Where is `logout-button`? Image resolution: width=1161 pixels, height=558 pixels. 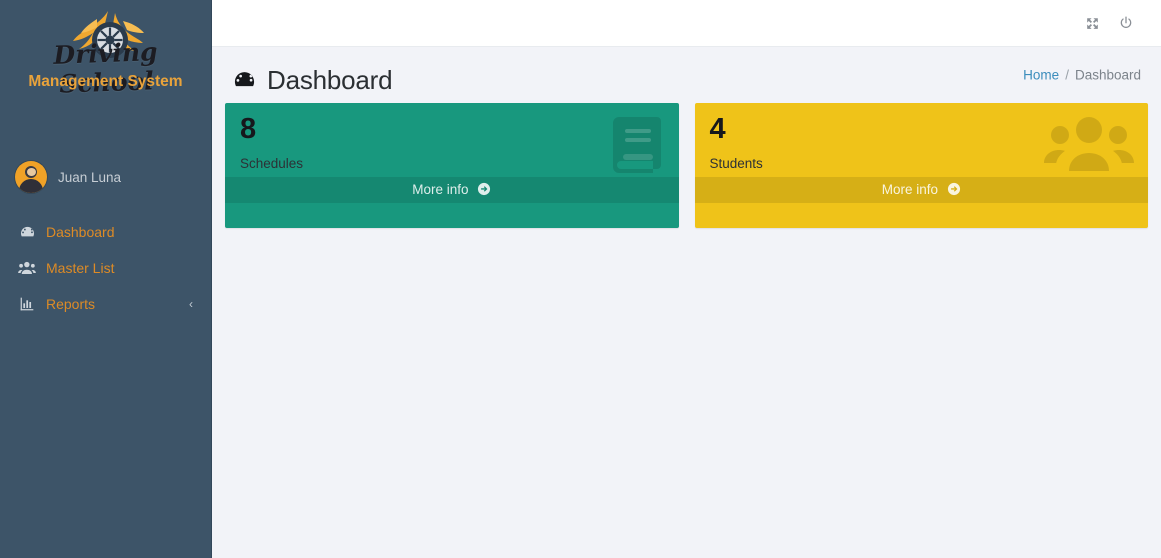 logout-button is located at coordinates (1126, 23).